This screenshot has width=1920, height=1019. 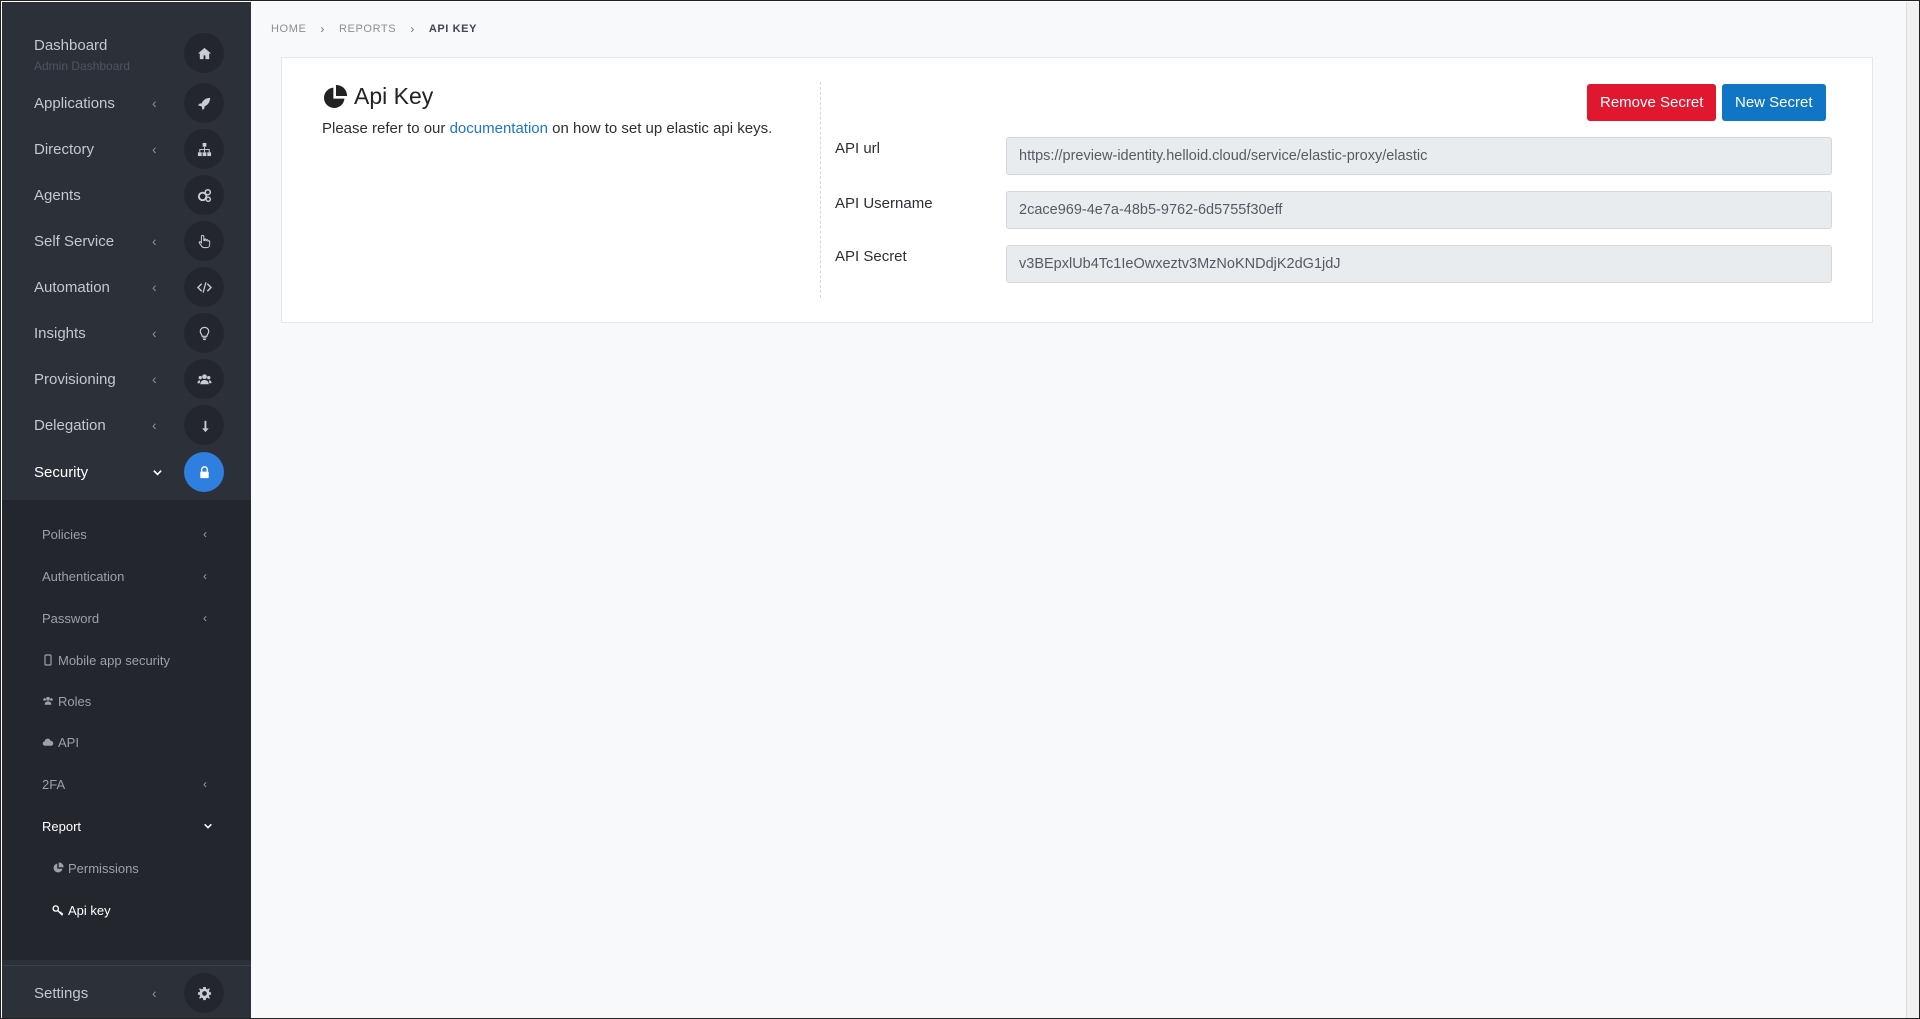 What do you see at coordinates (394, 96) in the screenshot?
I see `page-title: Api Key` at bounding box center [394, 96].